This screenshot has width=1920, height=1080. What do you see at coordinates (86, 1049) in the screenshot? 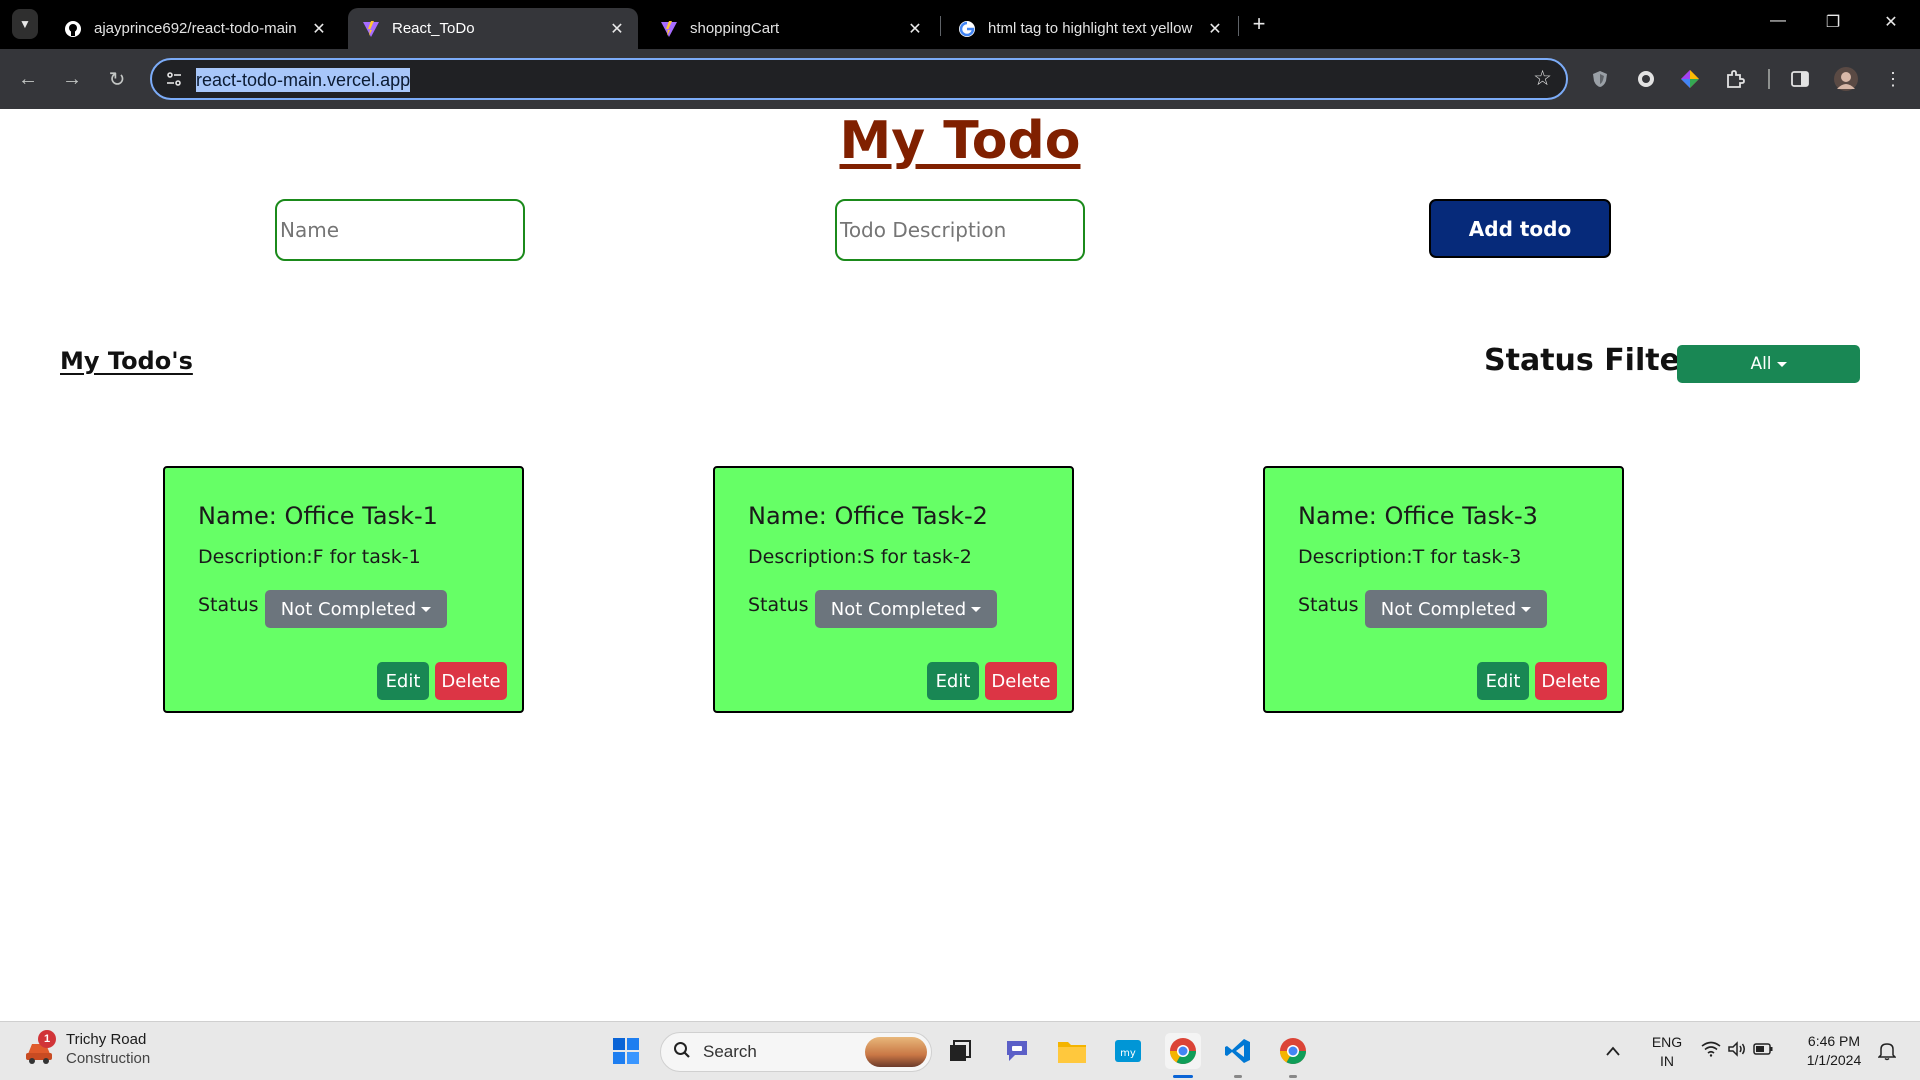
I see `weather-widget: 1 Trichy Road Construction` at bounding box center [86, 1049].